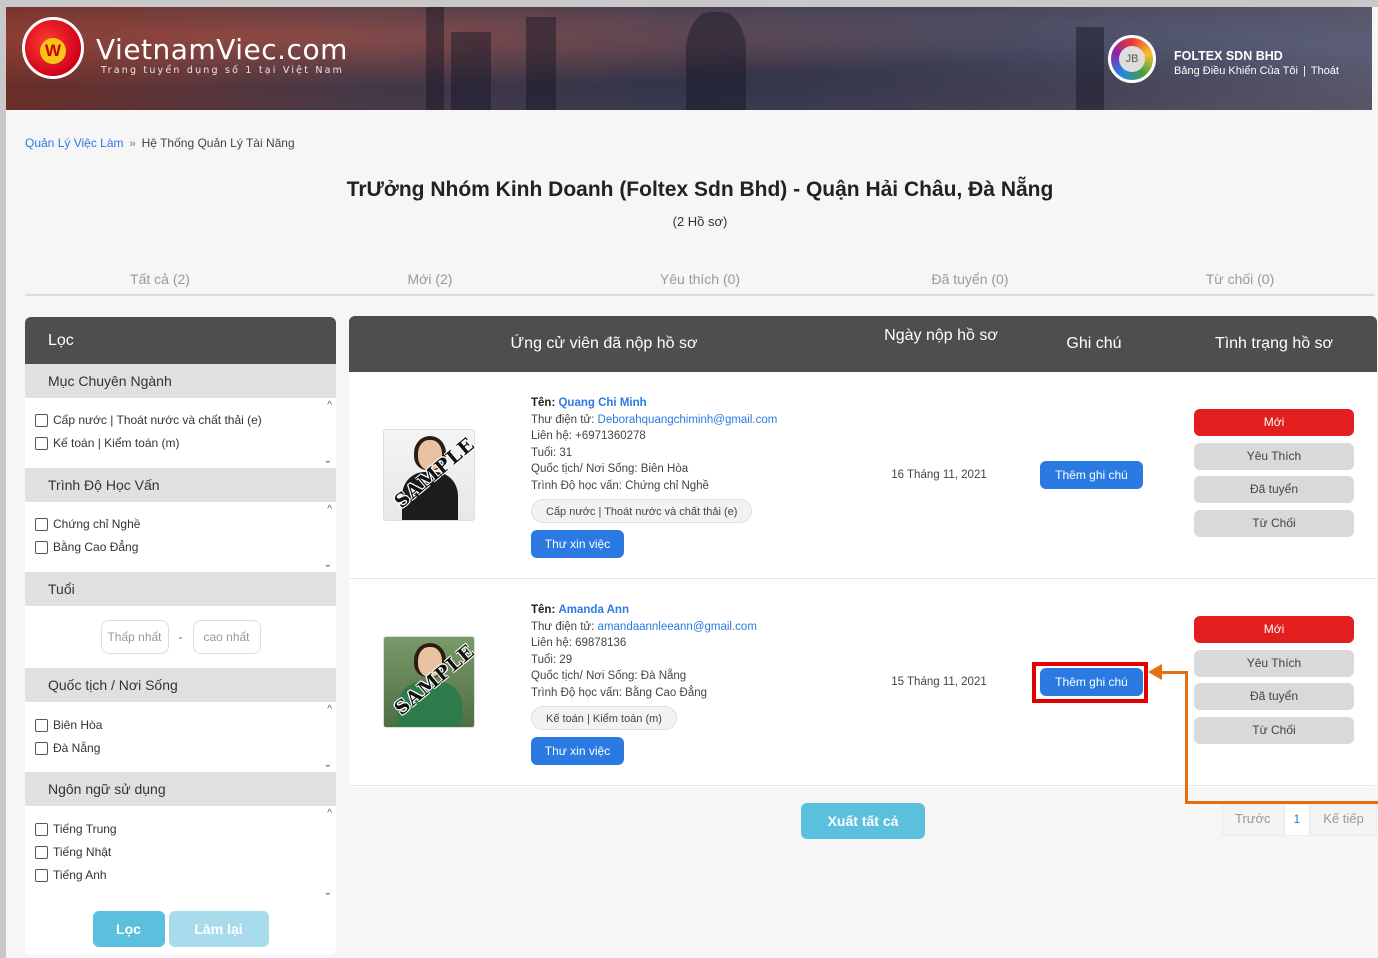 The height and width of the screenshot is (958, 1378). I want to click on filter-option: Tiếng Nhật, so click(180, 852).